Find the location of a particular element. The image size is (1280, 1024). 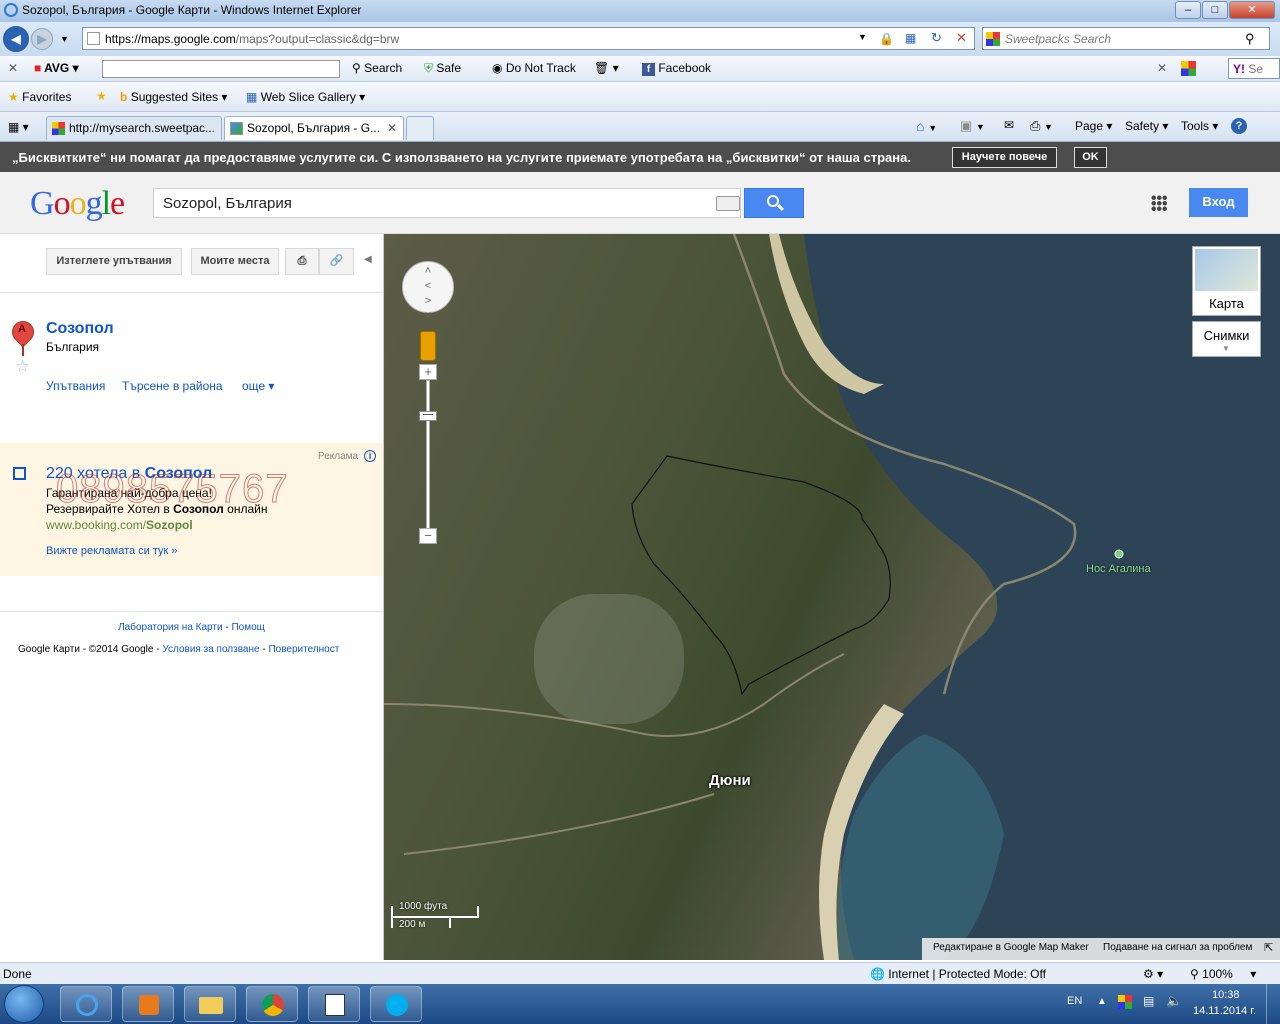

yahoo-placeholder: Se is located at coordinates (1256, 69).